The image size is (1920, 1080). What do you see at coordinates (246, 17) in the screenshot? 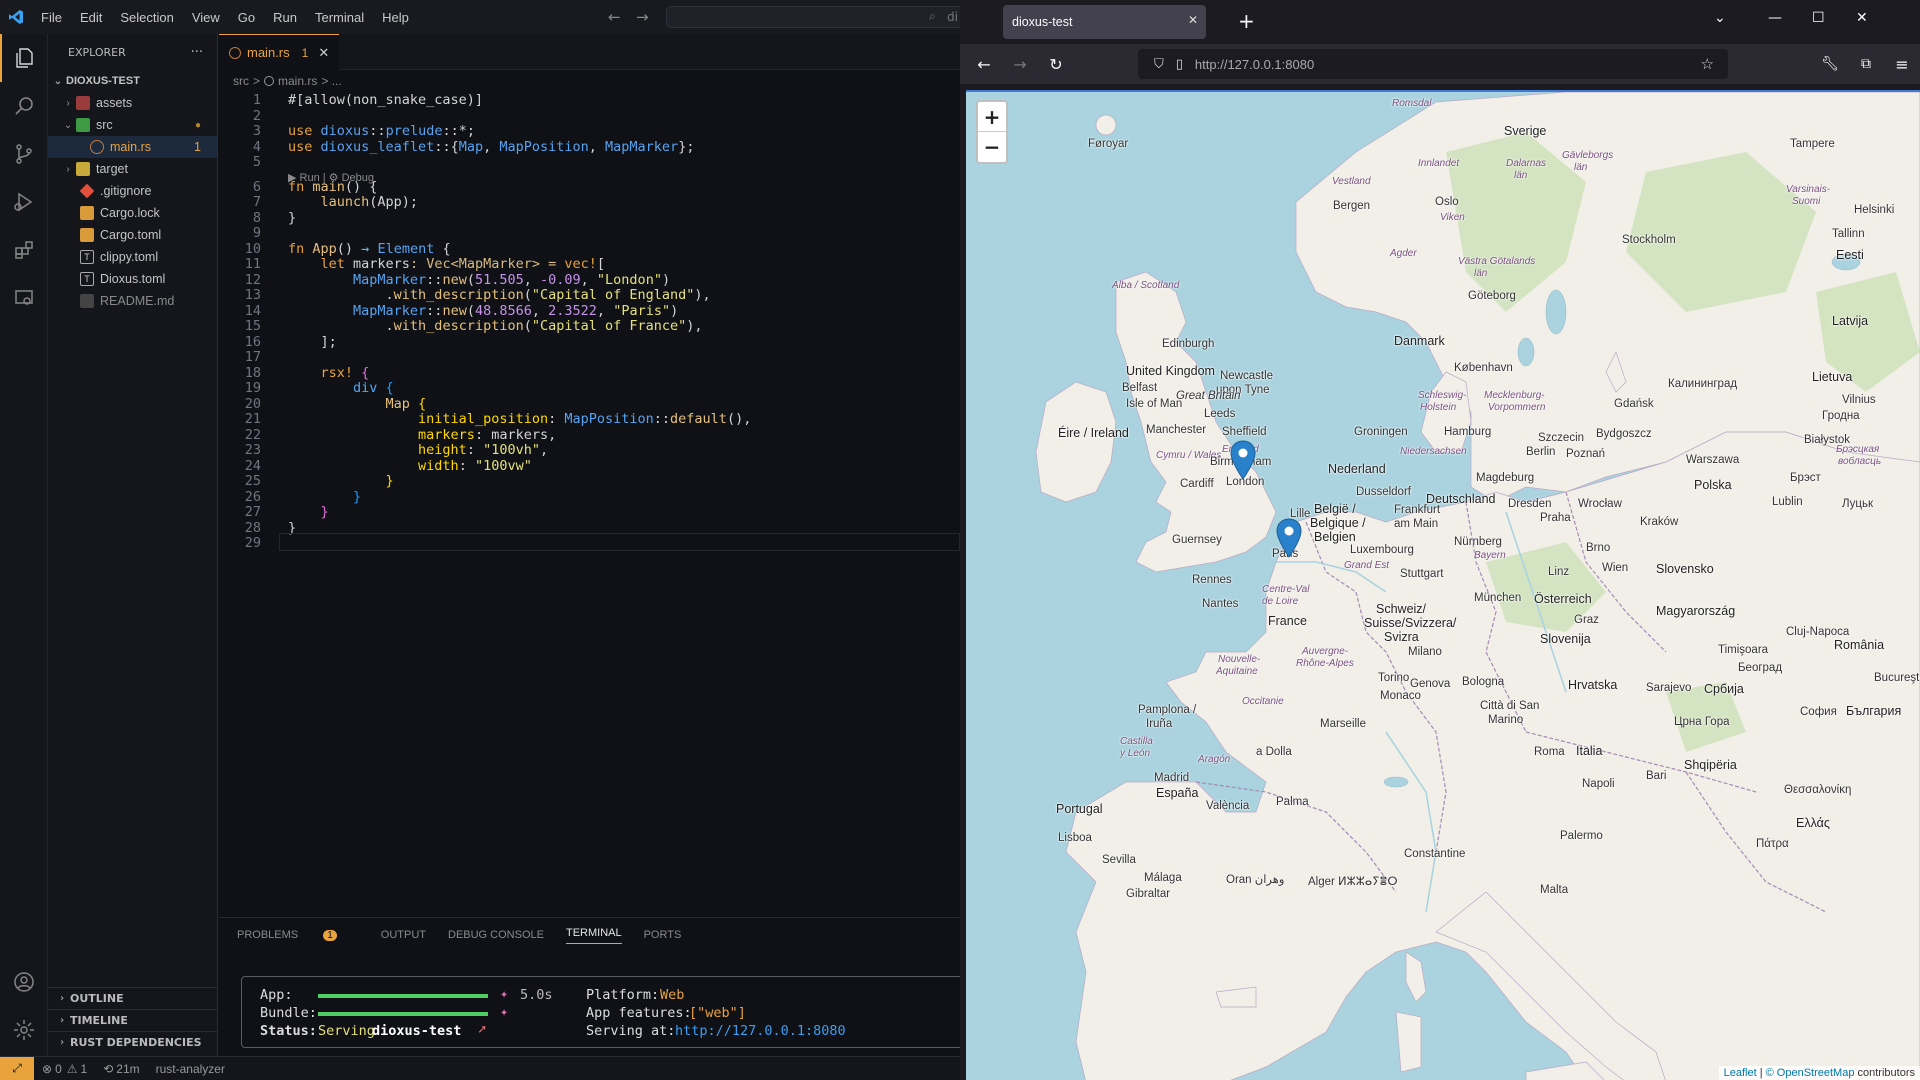
I see `menu-go: Go` at bounding box center [246, 17].